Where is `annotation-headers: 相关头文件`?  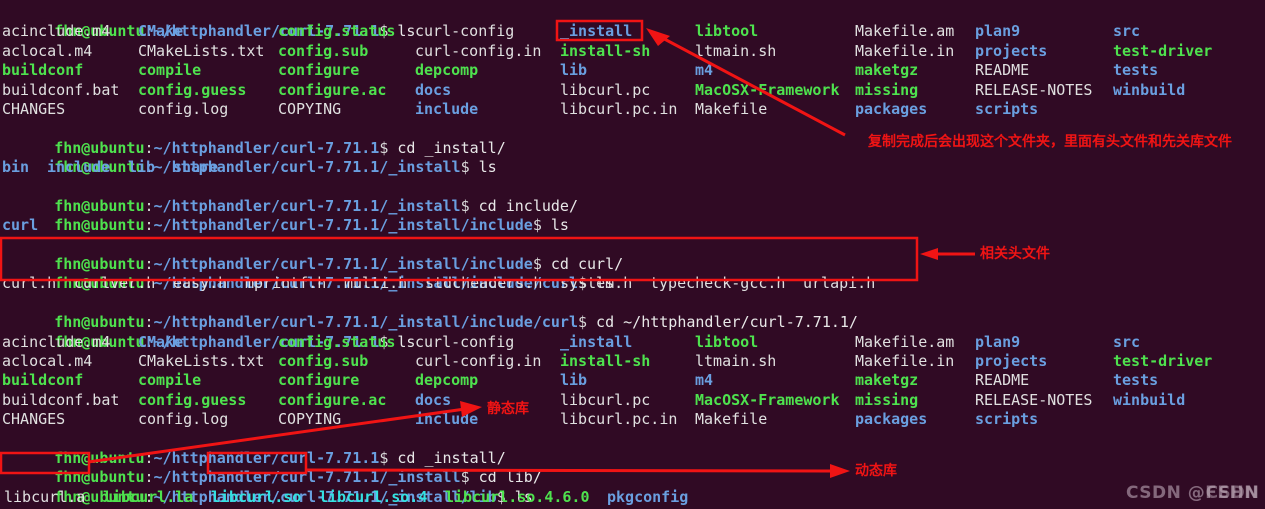
annotation-headers: 相关头文件 is located at coordinates (1015, 254).